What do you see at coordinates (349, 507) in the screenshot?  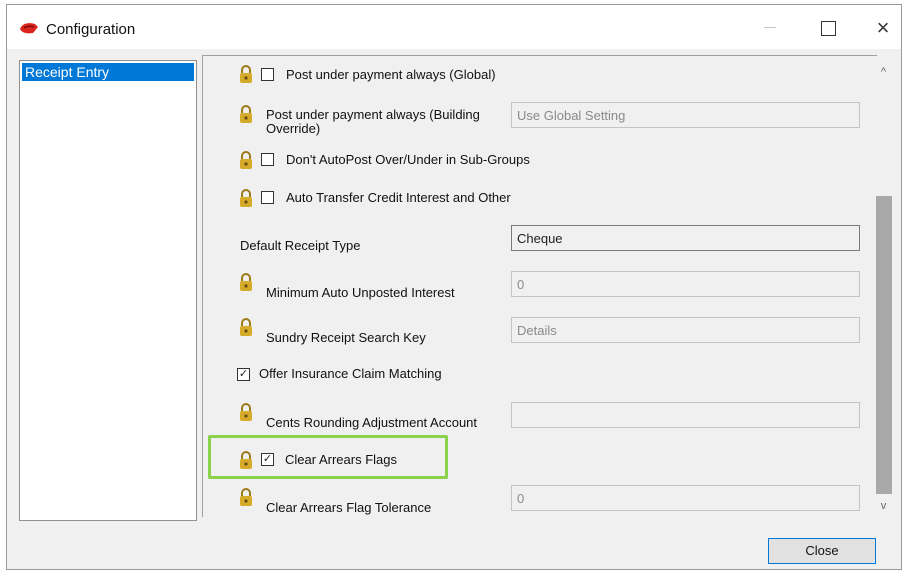 I see `clear-arrears-tolerance-label: Clear Arrears Flag Tolerance` at bounding box center [349, 507].